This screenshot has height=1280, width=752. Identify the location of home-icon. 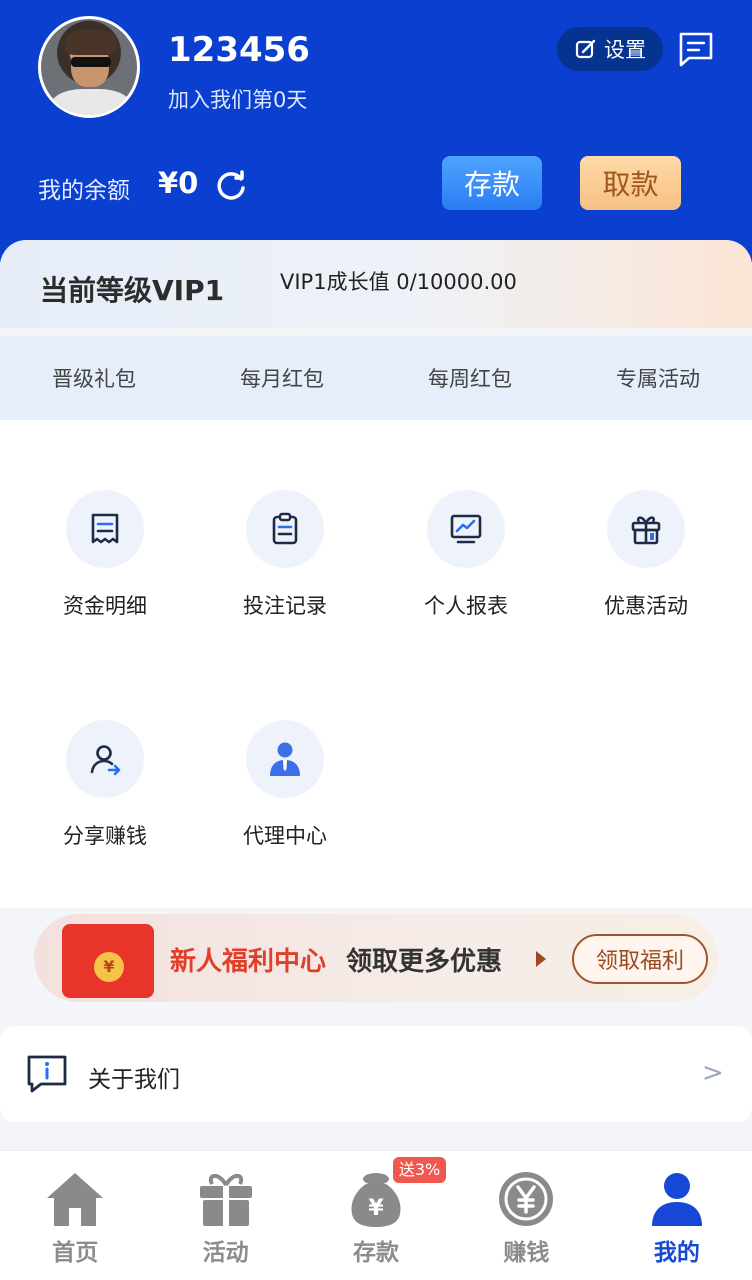
(75, 1199).